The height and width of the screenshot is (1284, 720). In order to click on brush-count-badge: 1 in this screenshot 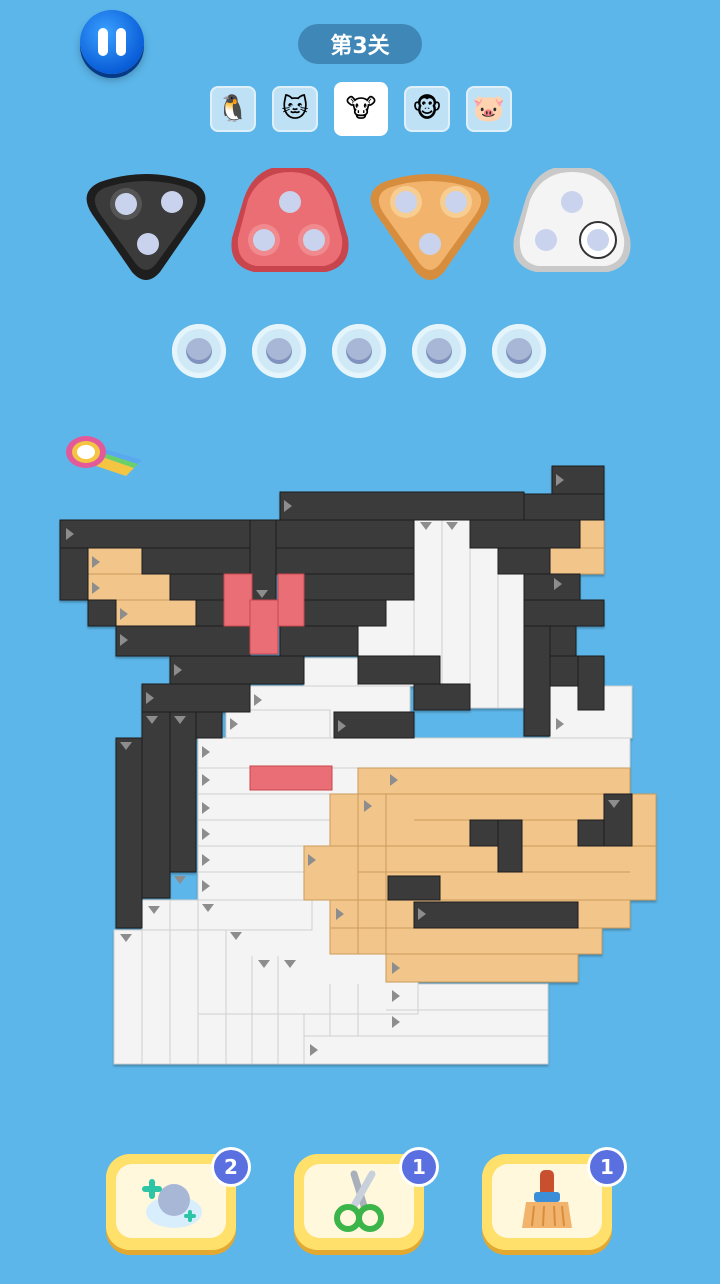, I will do `click(607, 1167)`.